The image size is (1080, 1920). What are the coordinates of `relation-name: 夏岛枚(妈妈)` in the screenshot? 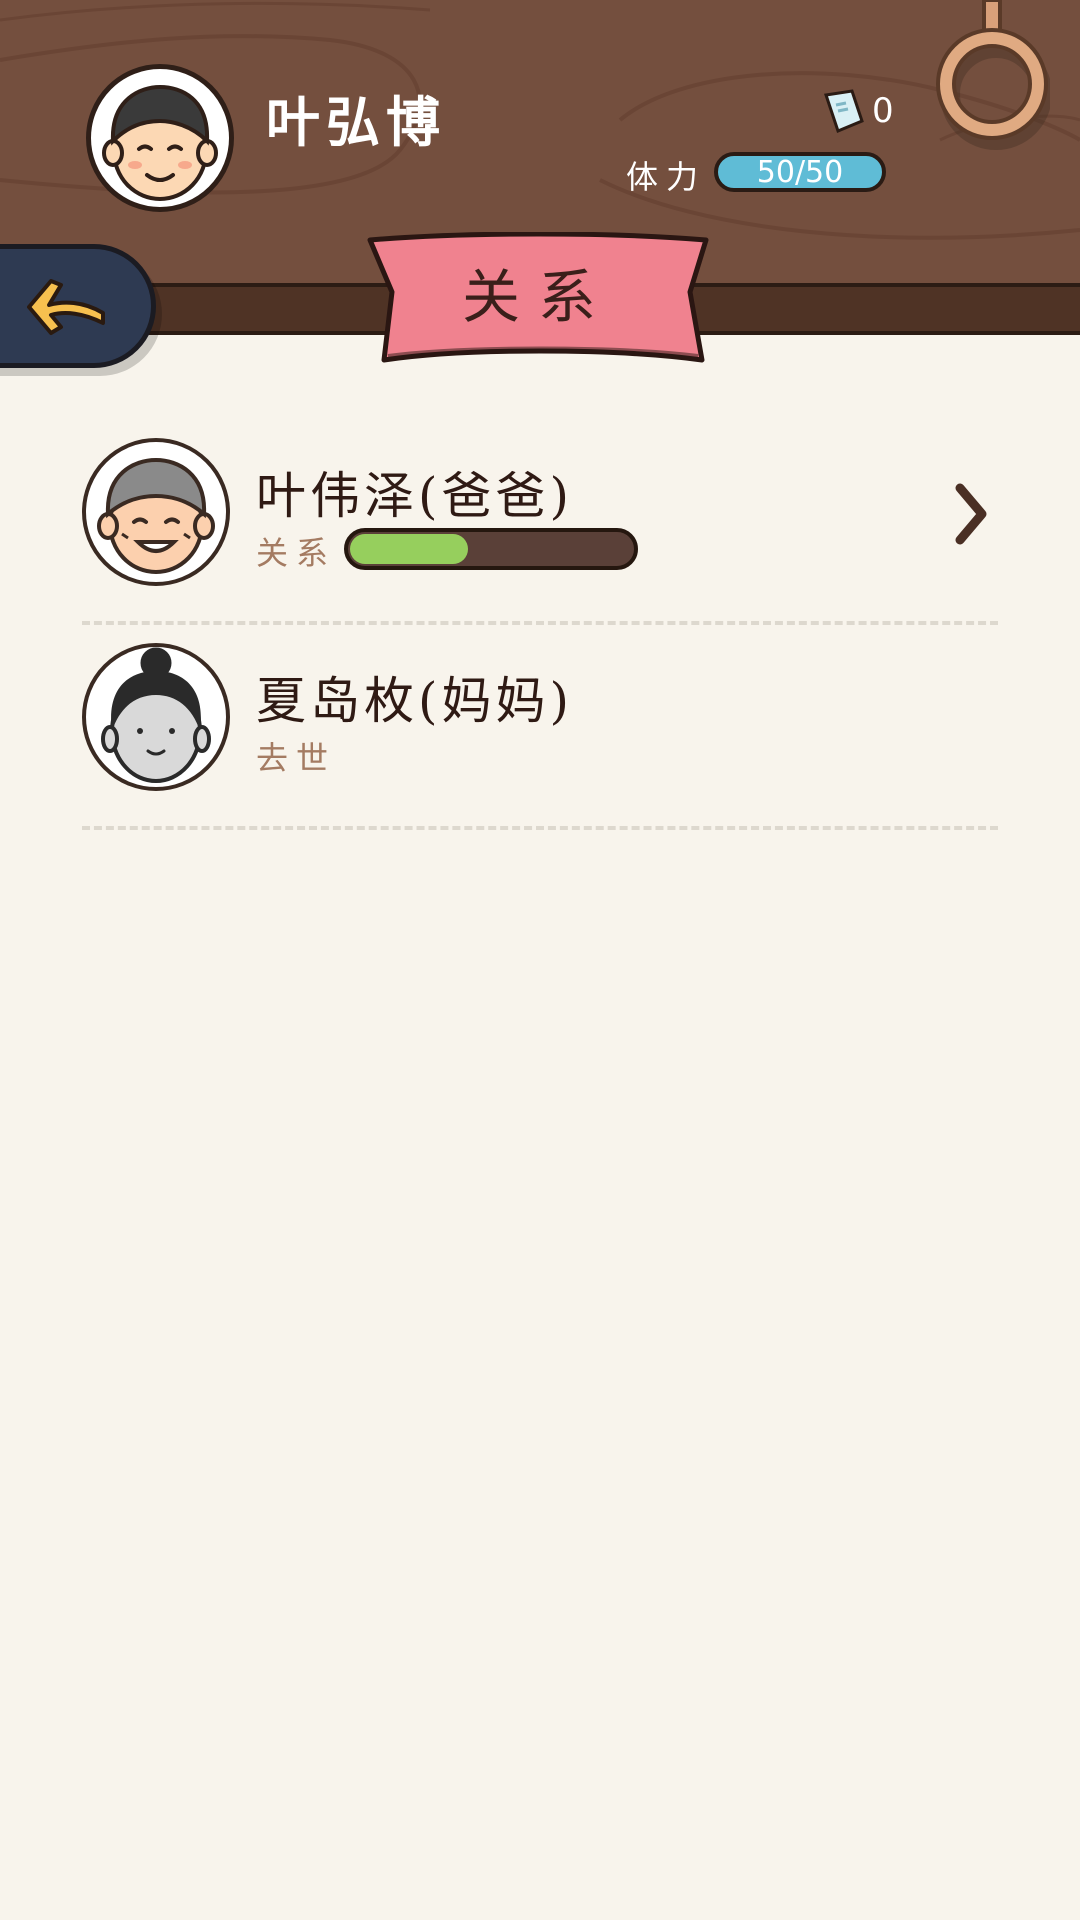 It's located at (415, 701).